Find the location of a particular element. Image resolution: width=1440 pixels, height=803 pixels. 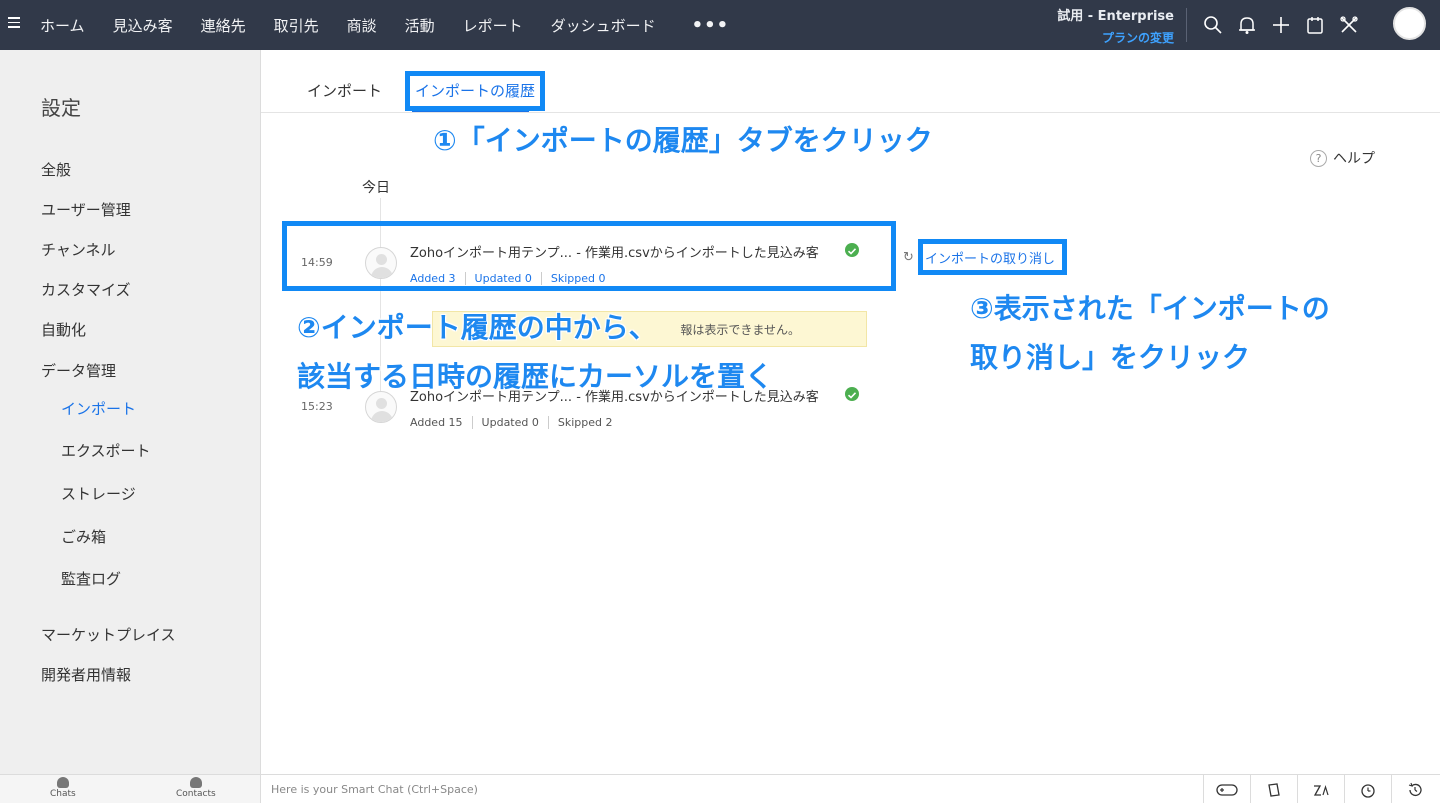

more-icon: ••• is located at coordinates (711, 25).